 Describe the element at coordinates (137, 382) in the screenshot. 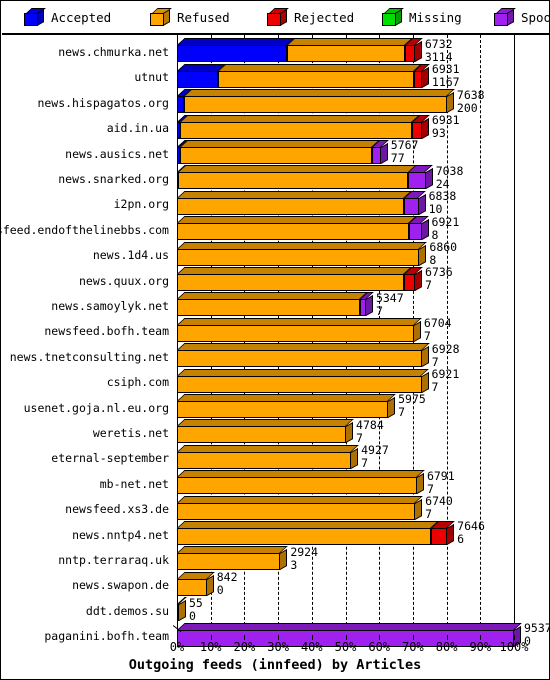

I see `y-axis-label: csiph.com` at that location.